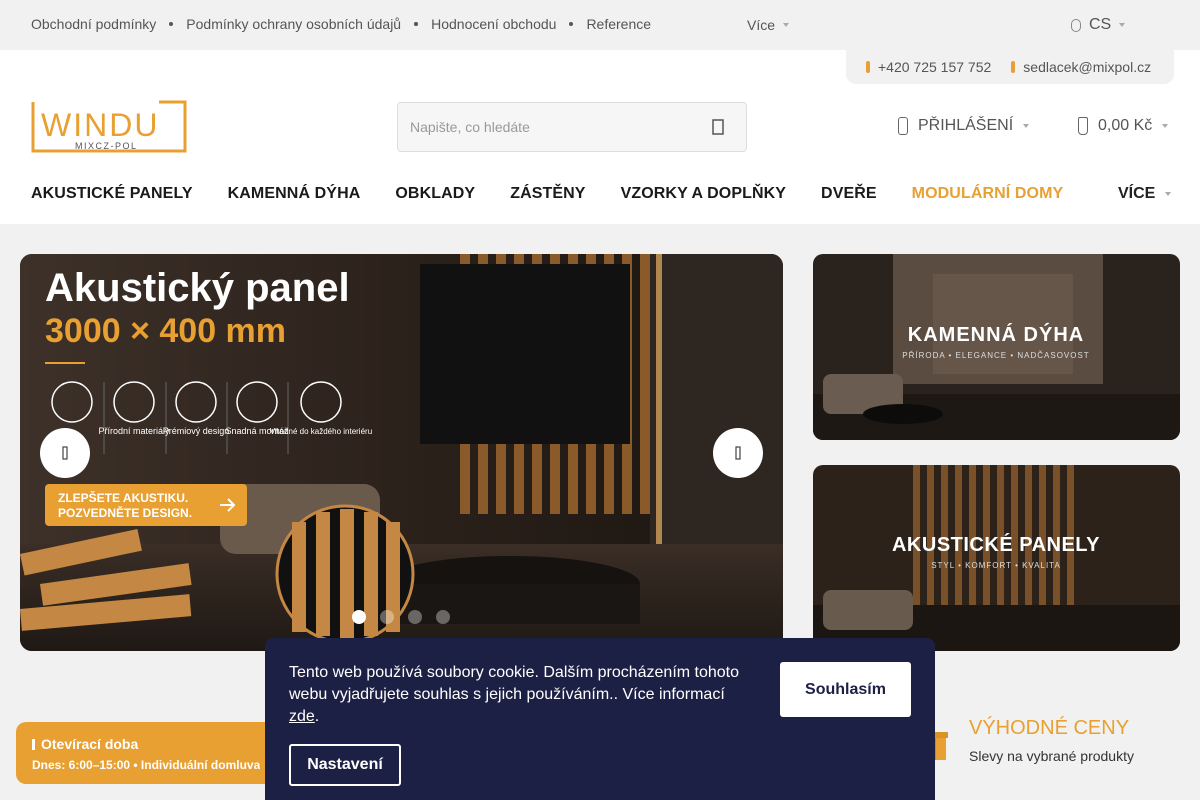 Image resolution: width=1200 pixels, height=800 pixels. I want to click on hero-title: Akustický panel, so click(197, 288).